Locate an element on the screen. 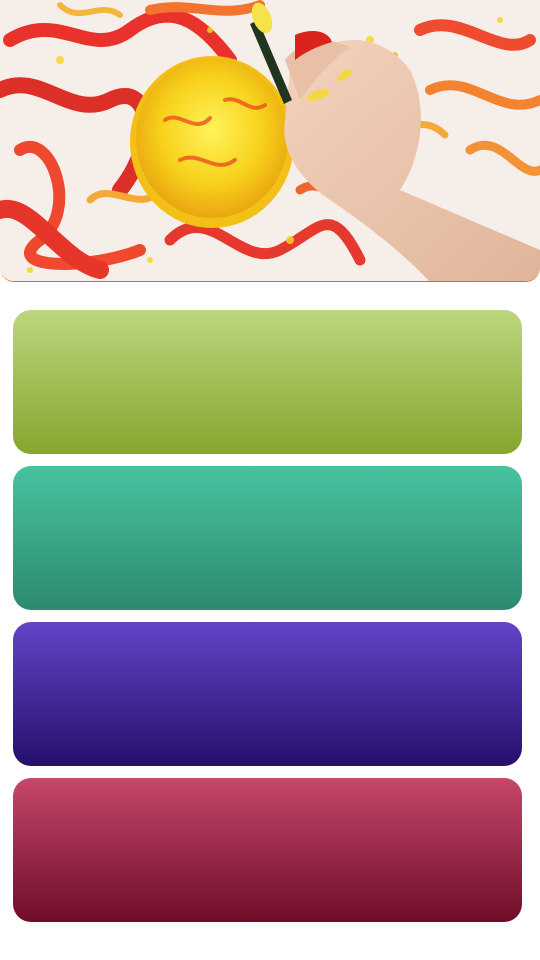  tile-crimson is located at coordinates (267, 850).